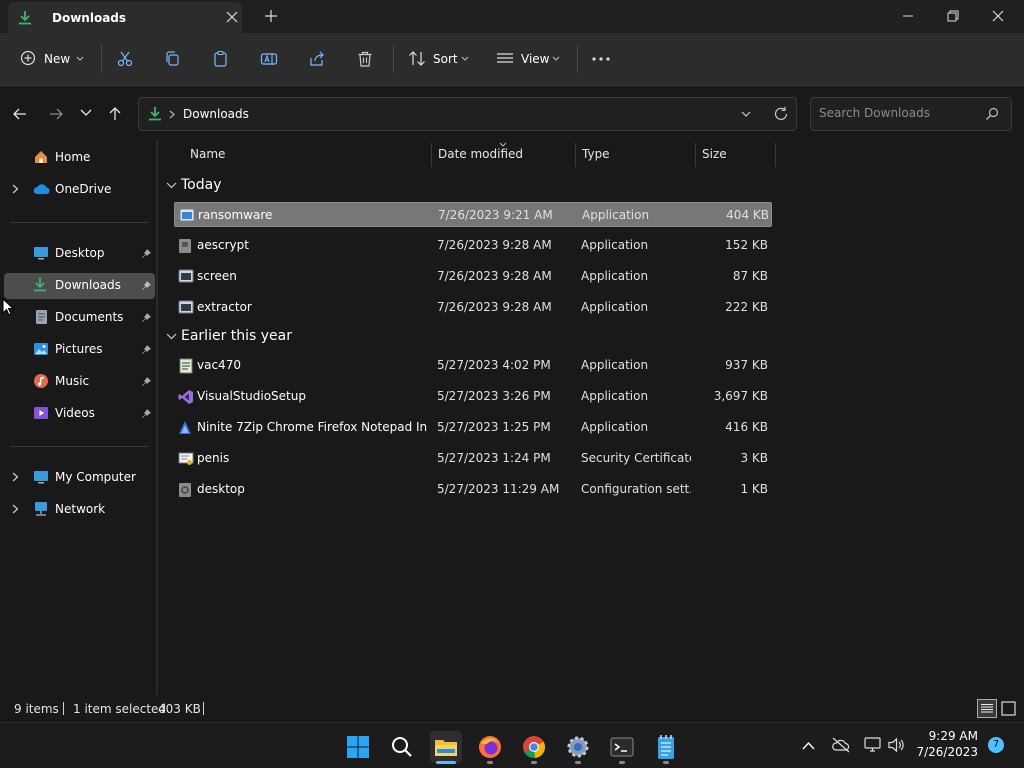 Image resolution: width=1024 pixels, height=768 pixels. I want to click on refresh-icon, so click(781, 114).